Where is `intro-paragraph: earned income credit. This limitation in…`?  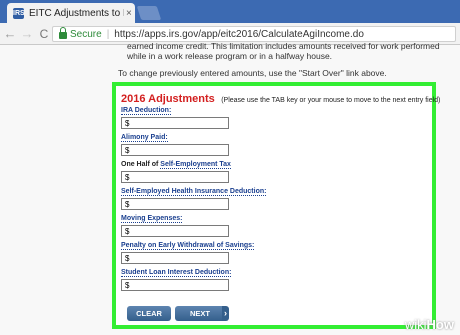 intro-paragraph: earned income credit. This limitation in… is located at coordinates (283, 51).